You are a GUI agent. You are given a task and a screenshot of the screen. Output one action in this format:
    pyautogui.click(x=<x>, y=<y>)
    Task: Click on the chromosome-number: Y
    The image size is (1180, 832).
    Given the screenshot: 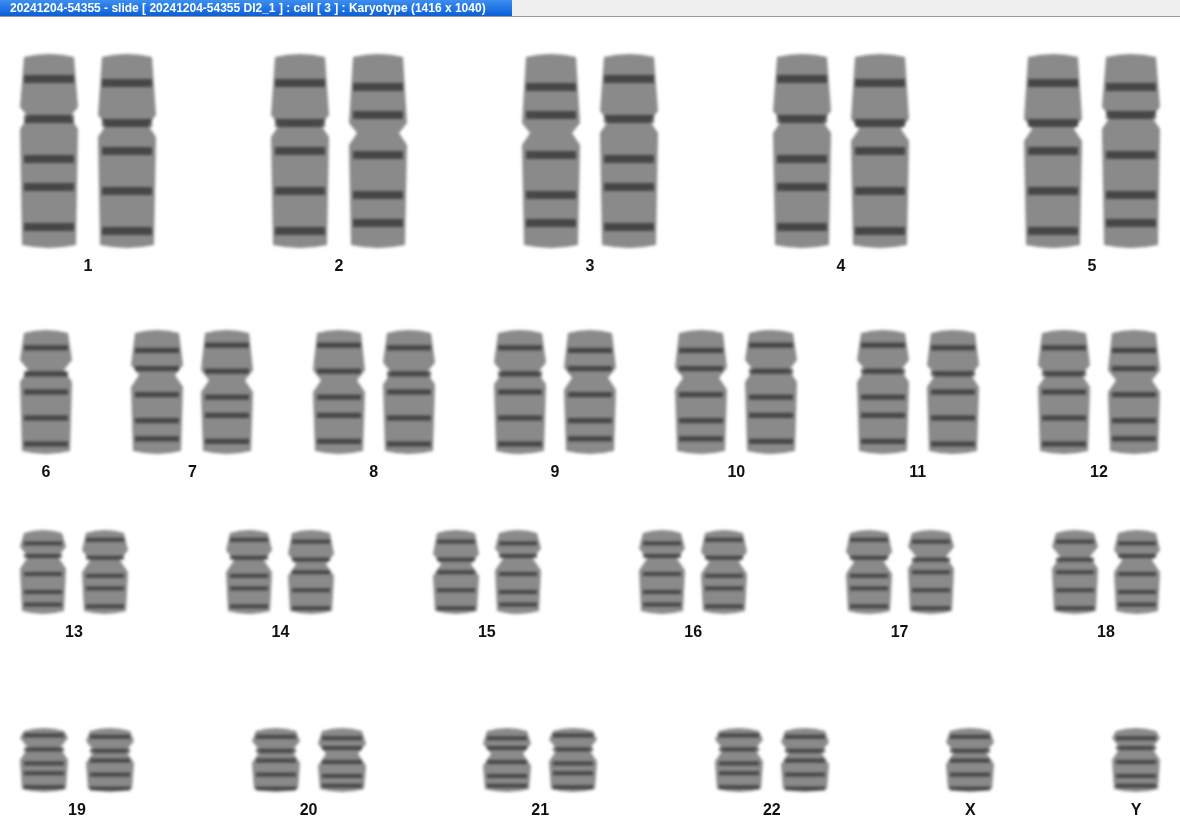 What is the action you would take?
    pyautogui.click(x=1136, y=810)
    